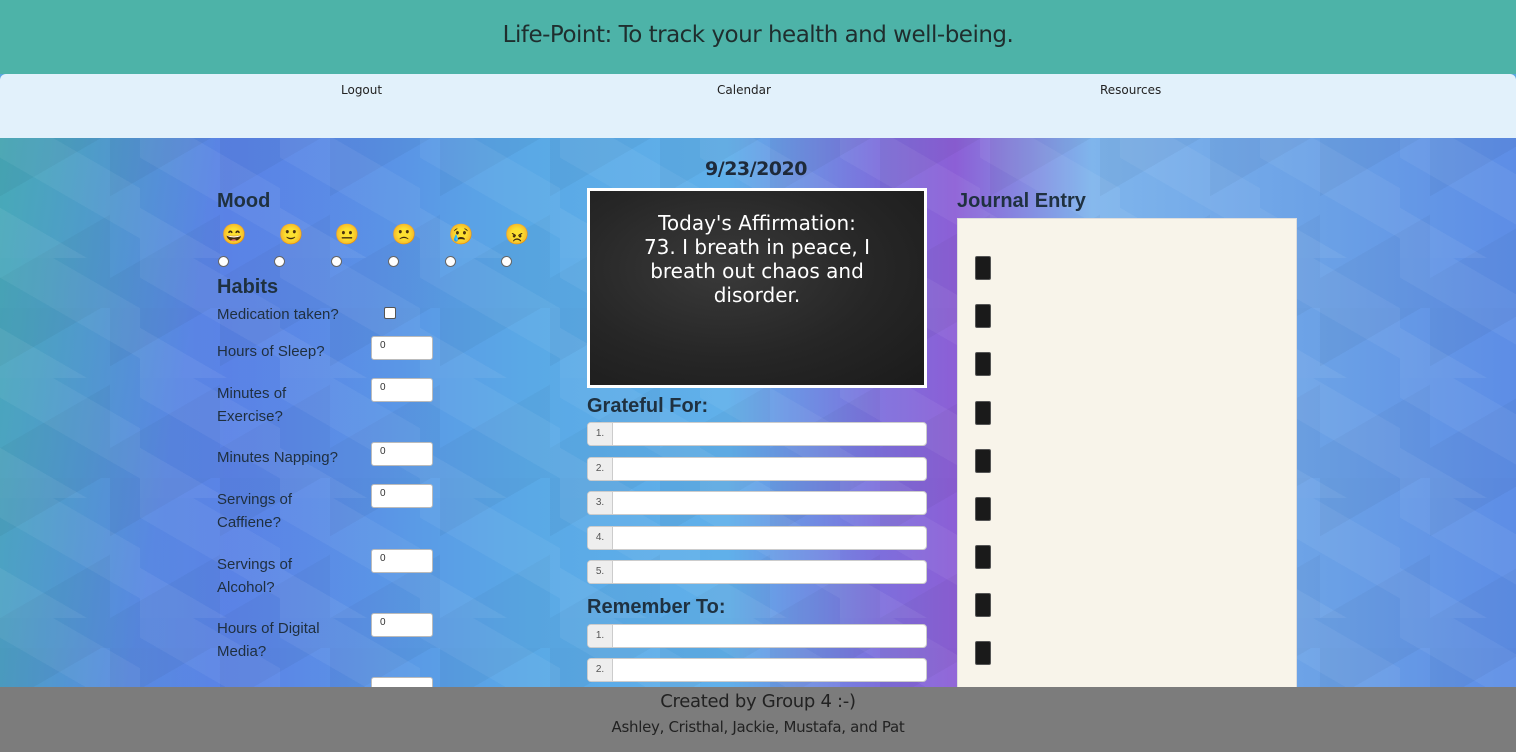  What do you see at coordinates (390, 313) in the screenshot?
I see `medication-checkbox` at bounding box center [390, 313].